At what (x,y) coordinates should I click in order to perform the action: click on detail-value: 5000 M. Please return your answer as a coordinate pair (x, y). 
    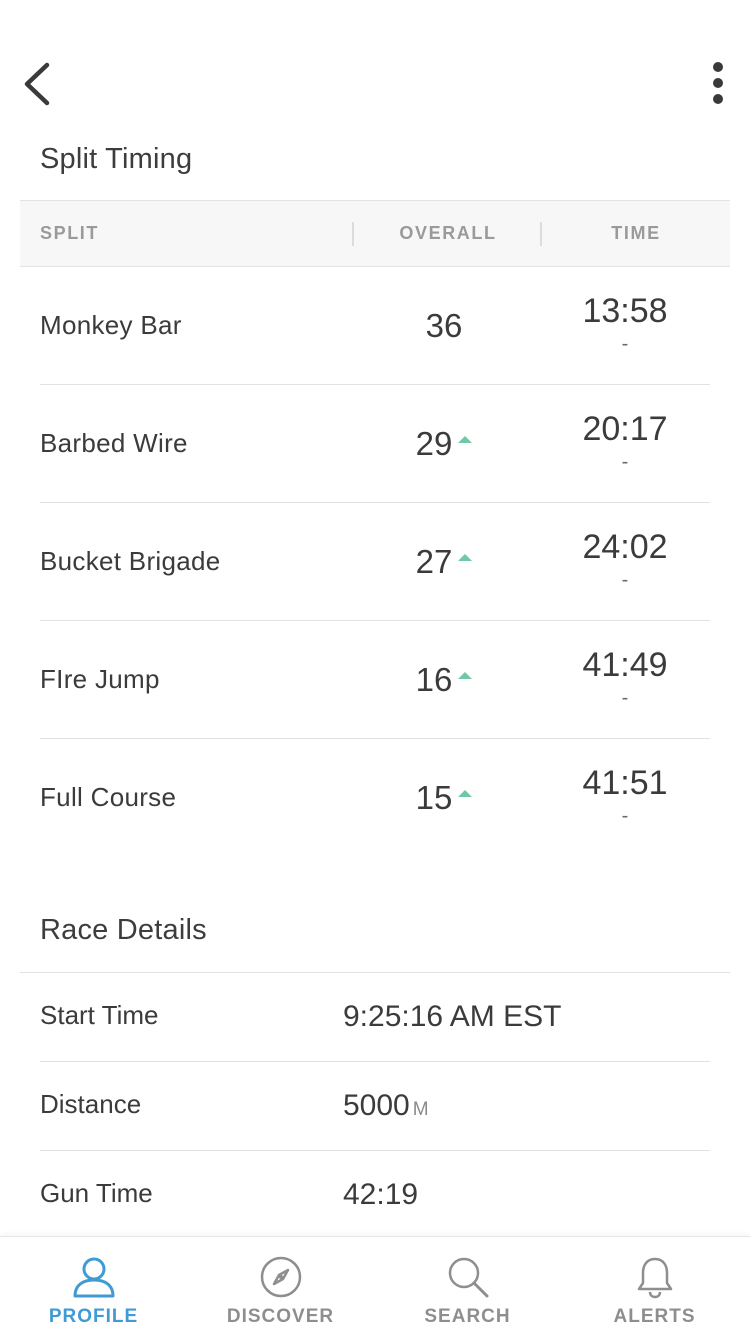
    Looking at the image, I should click on (386, 1106).